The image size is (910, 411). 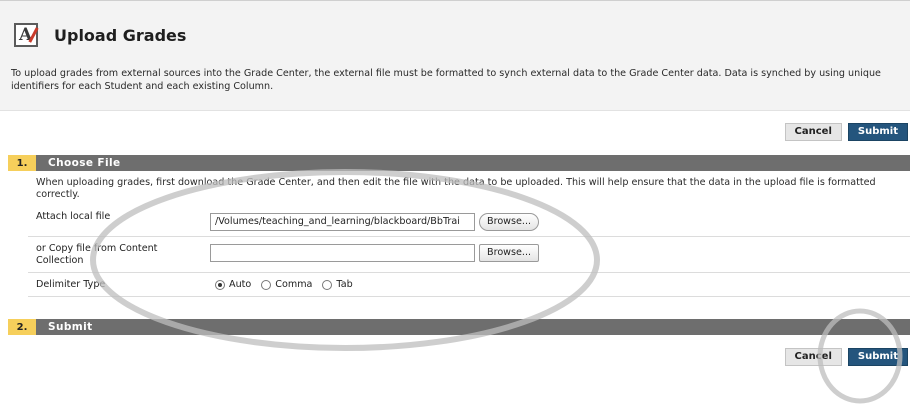 What do you see at coordinates (220, 284) in the screenshot?
I see `radio-auto` at bounding box center [220, 284].